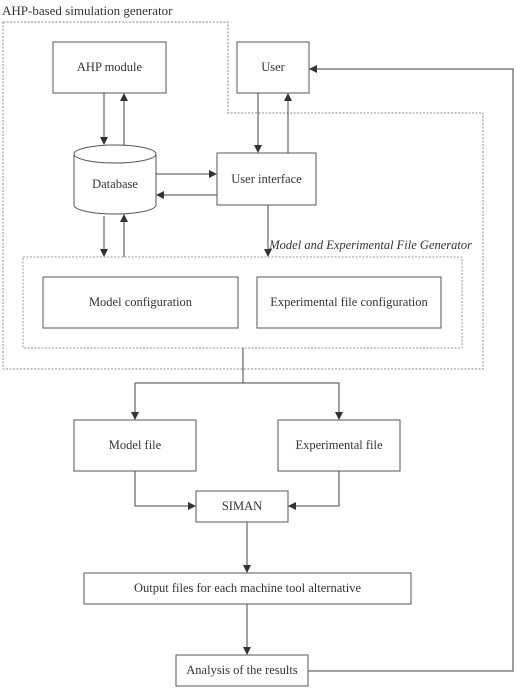  Describe the element at coordinates (87, 10) in the screenshot. I see `diagram-title: AHP-based simulation generator` at that location.